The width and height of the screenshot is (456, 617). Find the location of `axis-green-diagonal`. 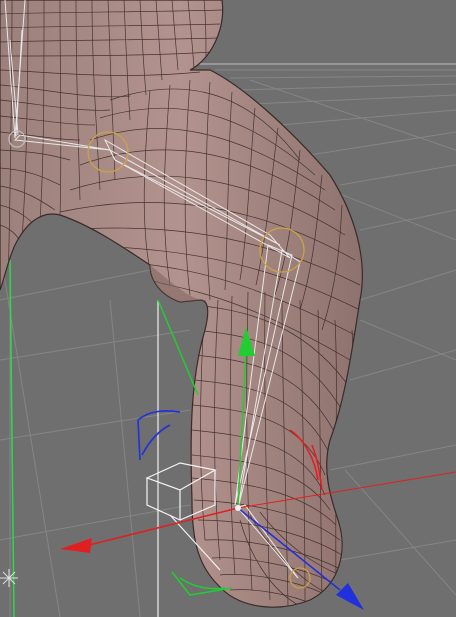

axis-green-diagonal is located at coordinates (178, 347).